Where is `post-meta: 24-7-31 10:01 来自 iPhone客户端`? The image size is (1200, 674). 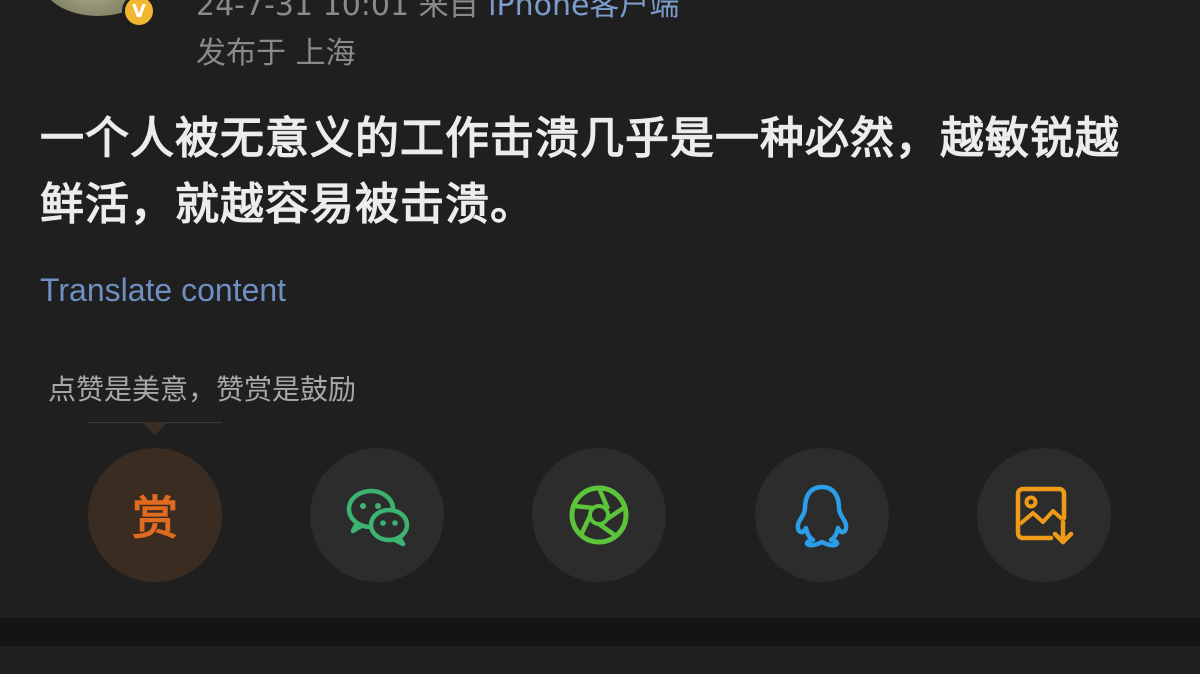
post-meta: 24-7-31 10:01 来自 iPhone客户端 is located at coordinates (437, 12).